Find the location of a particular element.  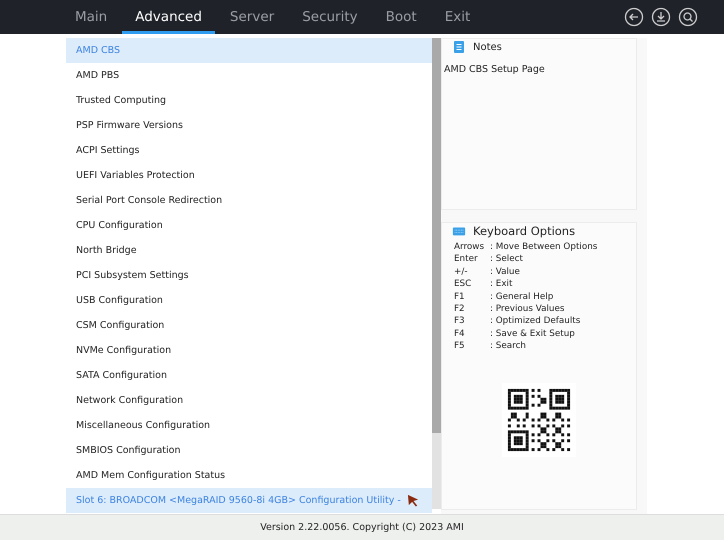

key-name: ESC is located at coordinates (463, 284).